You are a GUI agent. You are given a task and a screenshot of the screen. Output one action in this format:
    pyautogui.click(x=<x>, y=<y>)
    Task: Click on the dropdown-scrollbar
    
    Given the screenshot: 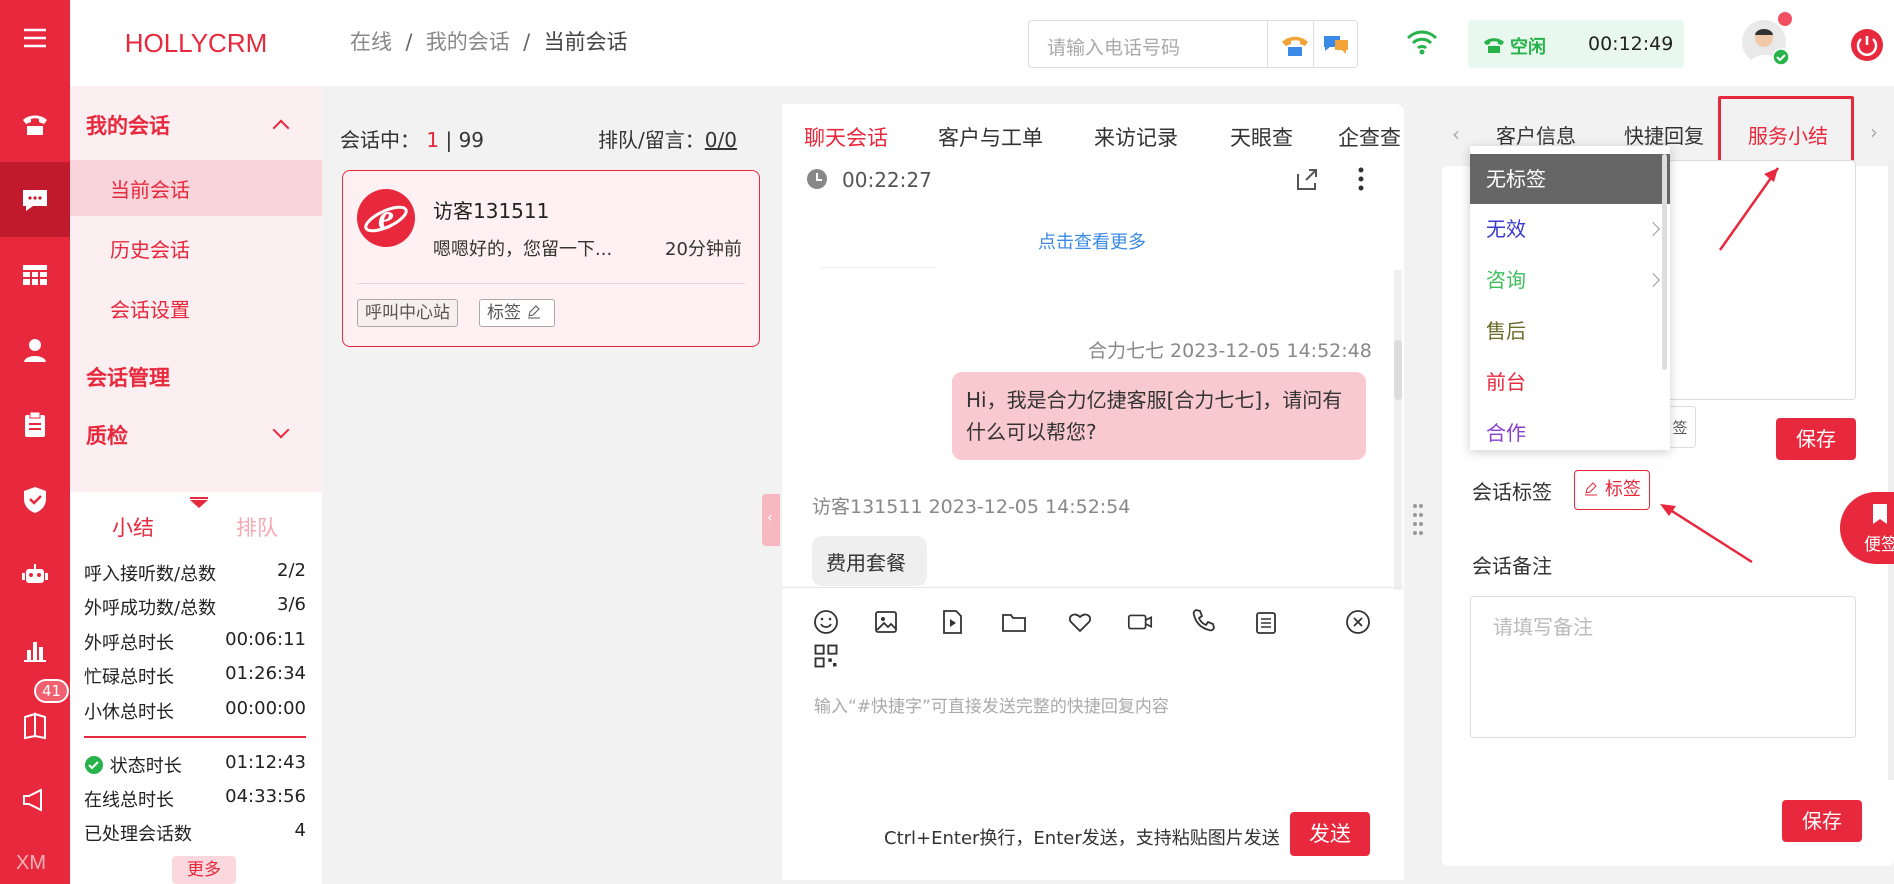 What is the action you would take?
    pyautogui.click(x=1664, y=262)
    